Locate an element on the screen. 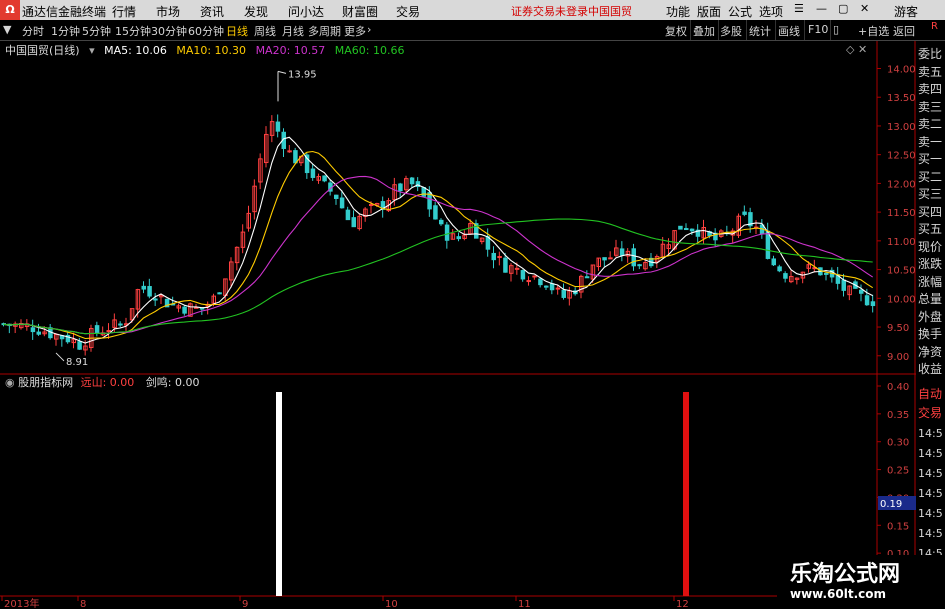 The height and width of the screenshot is (609, 945). period-30min: 30分钟 is located at coordinates (169, 31).